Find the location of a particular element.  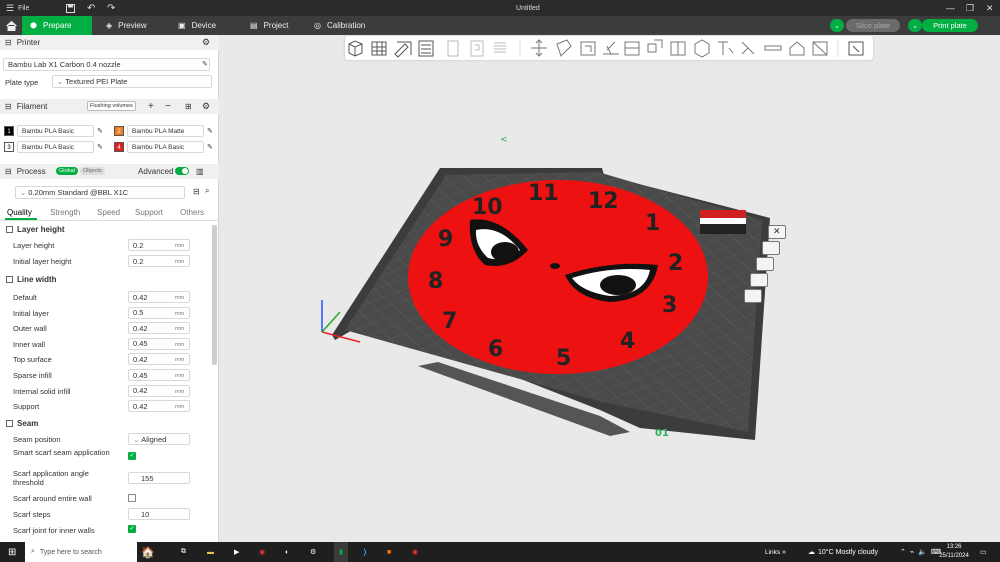

global-toggle: Global is located at coordinates (67, 171).